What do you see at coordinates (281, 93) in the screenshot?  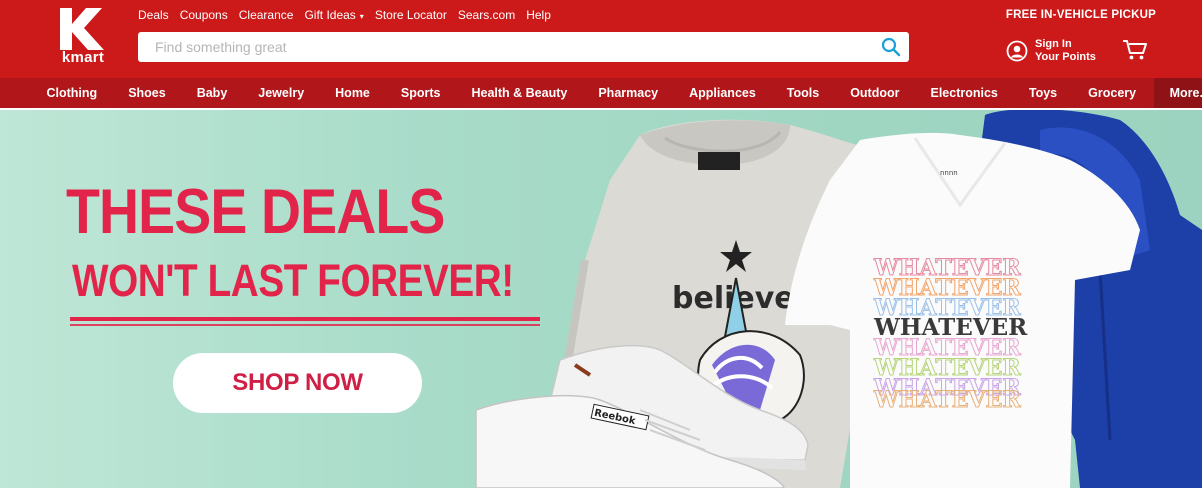 I see `nav-jewelry: Jewelry` at bounding box center [281, 93].